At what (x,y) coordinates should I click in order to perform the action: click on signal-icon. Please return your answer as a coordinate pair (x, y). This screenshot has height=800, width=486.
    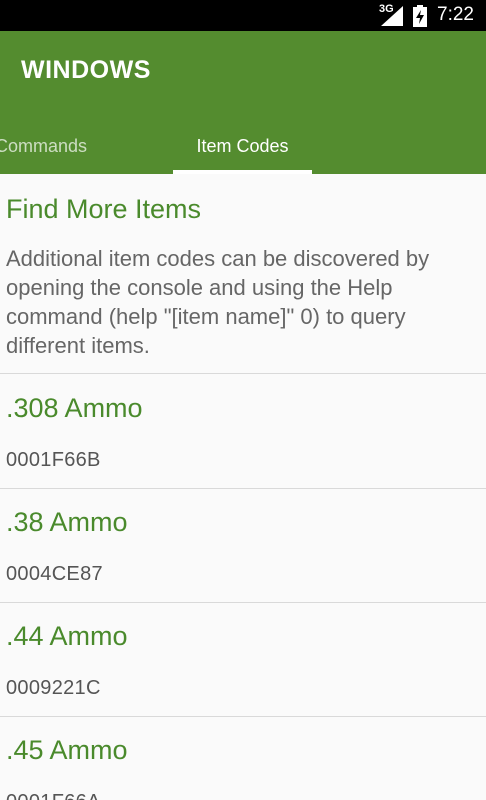
    Looking at the image, I should click on (392, 16).